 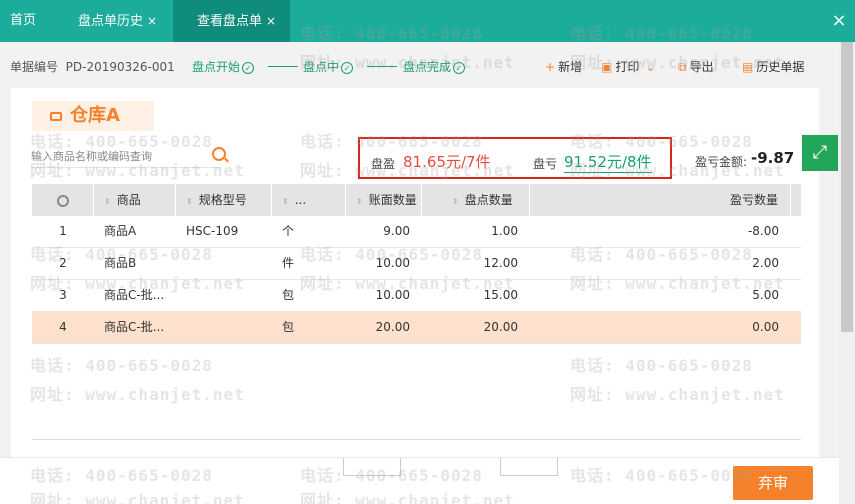 I want to click on search-icon, so click(x=219, y=154).